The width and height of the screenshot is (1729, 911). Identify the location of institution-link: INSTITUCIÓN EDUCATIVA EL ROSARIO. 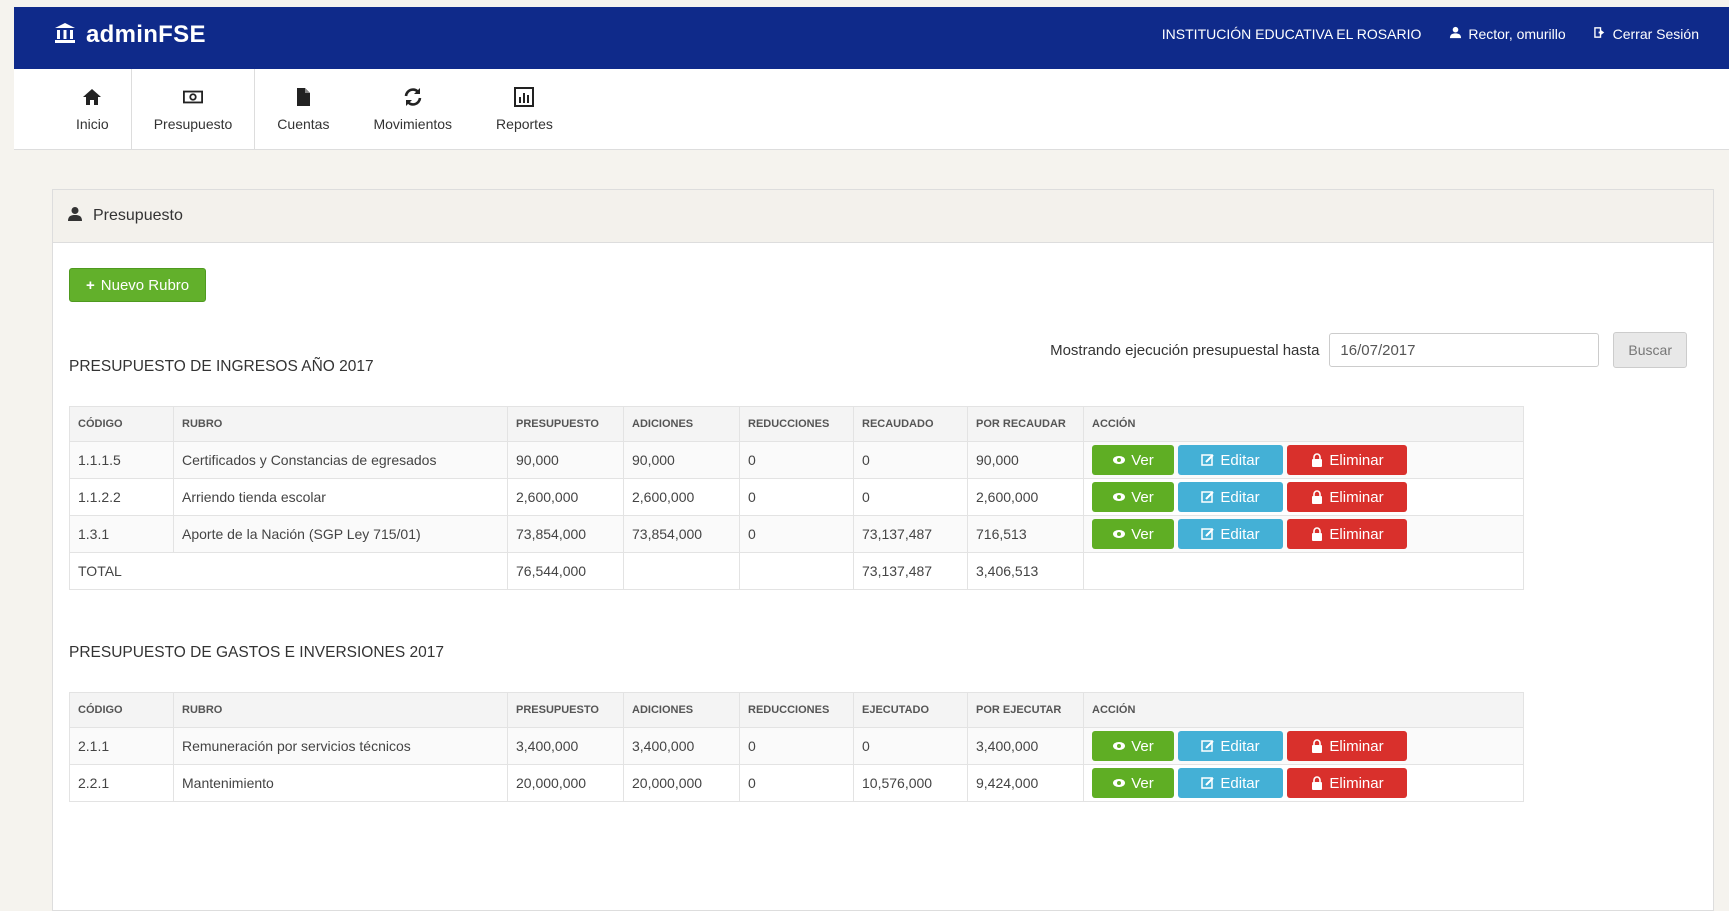
(1292, 34).